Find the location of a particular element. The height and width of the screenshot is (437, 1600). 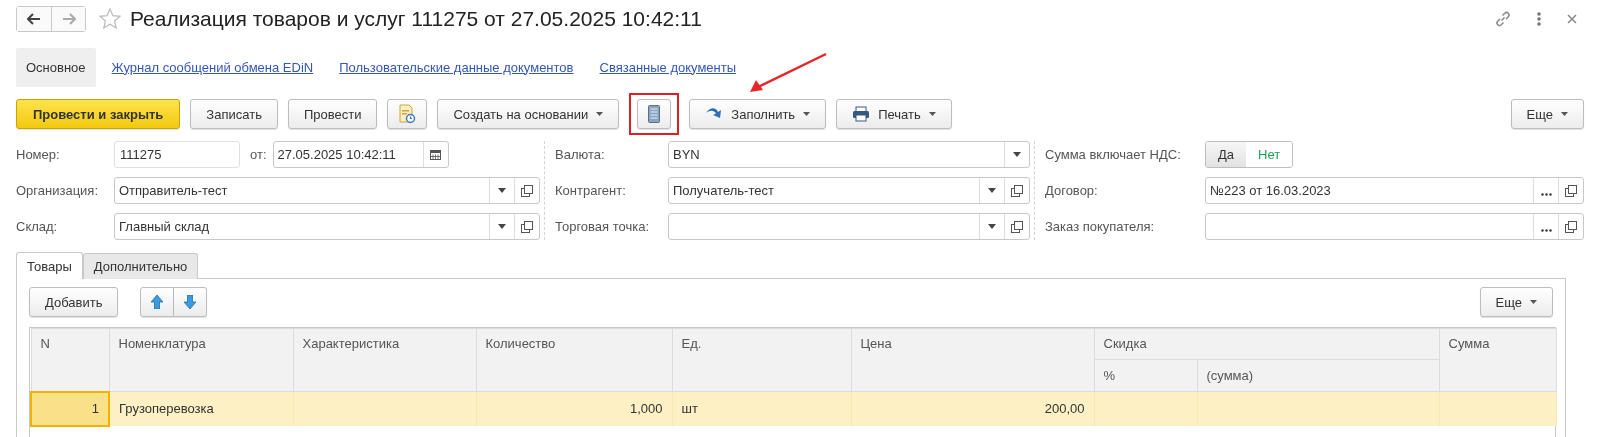

list-icon is located at coordinates (654, 114).